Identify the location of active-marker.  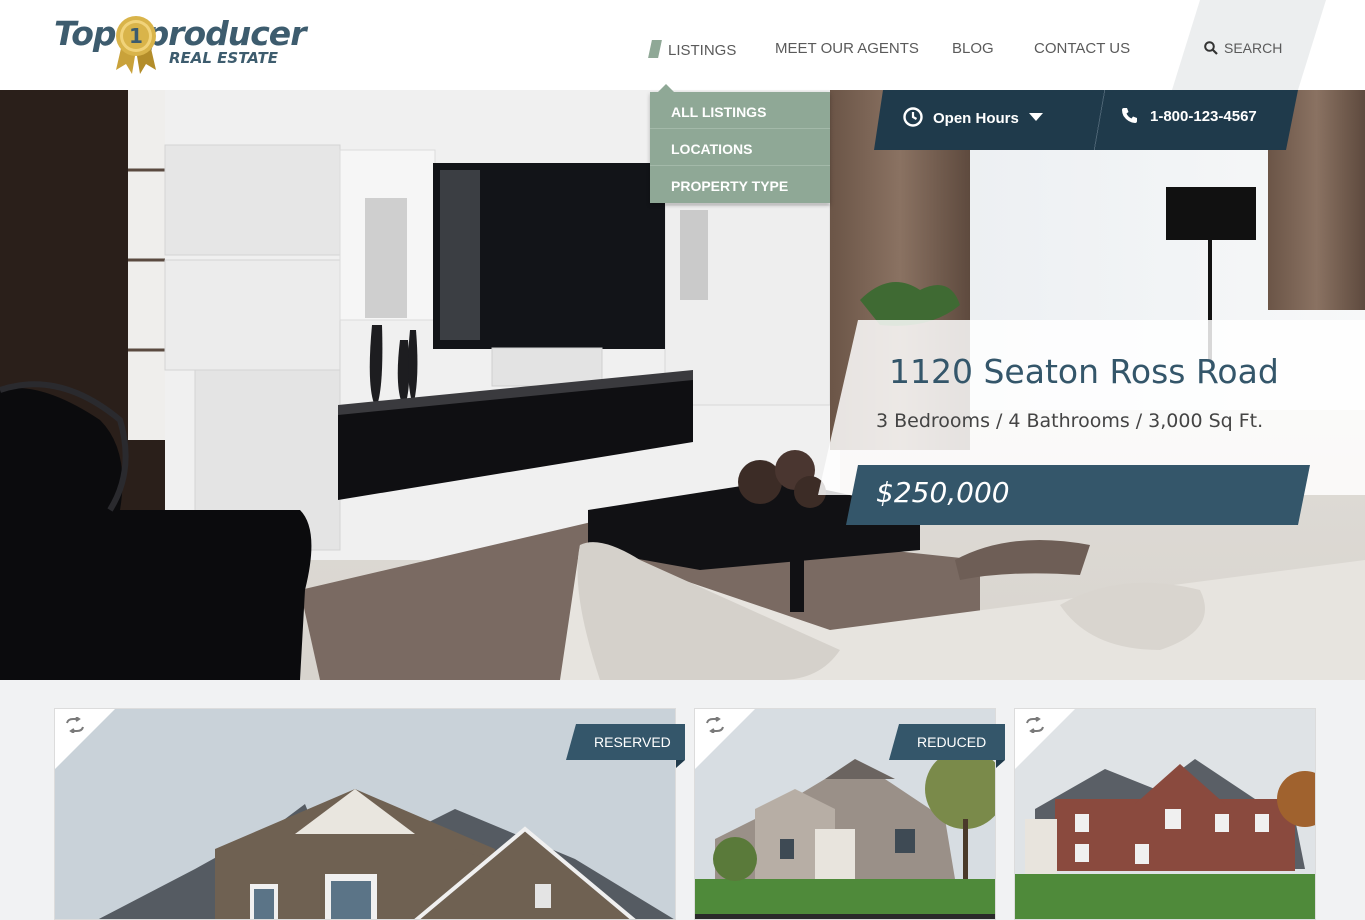
(655, 49).